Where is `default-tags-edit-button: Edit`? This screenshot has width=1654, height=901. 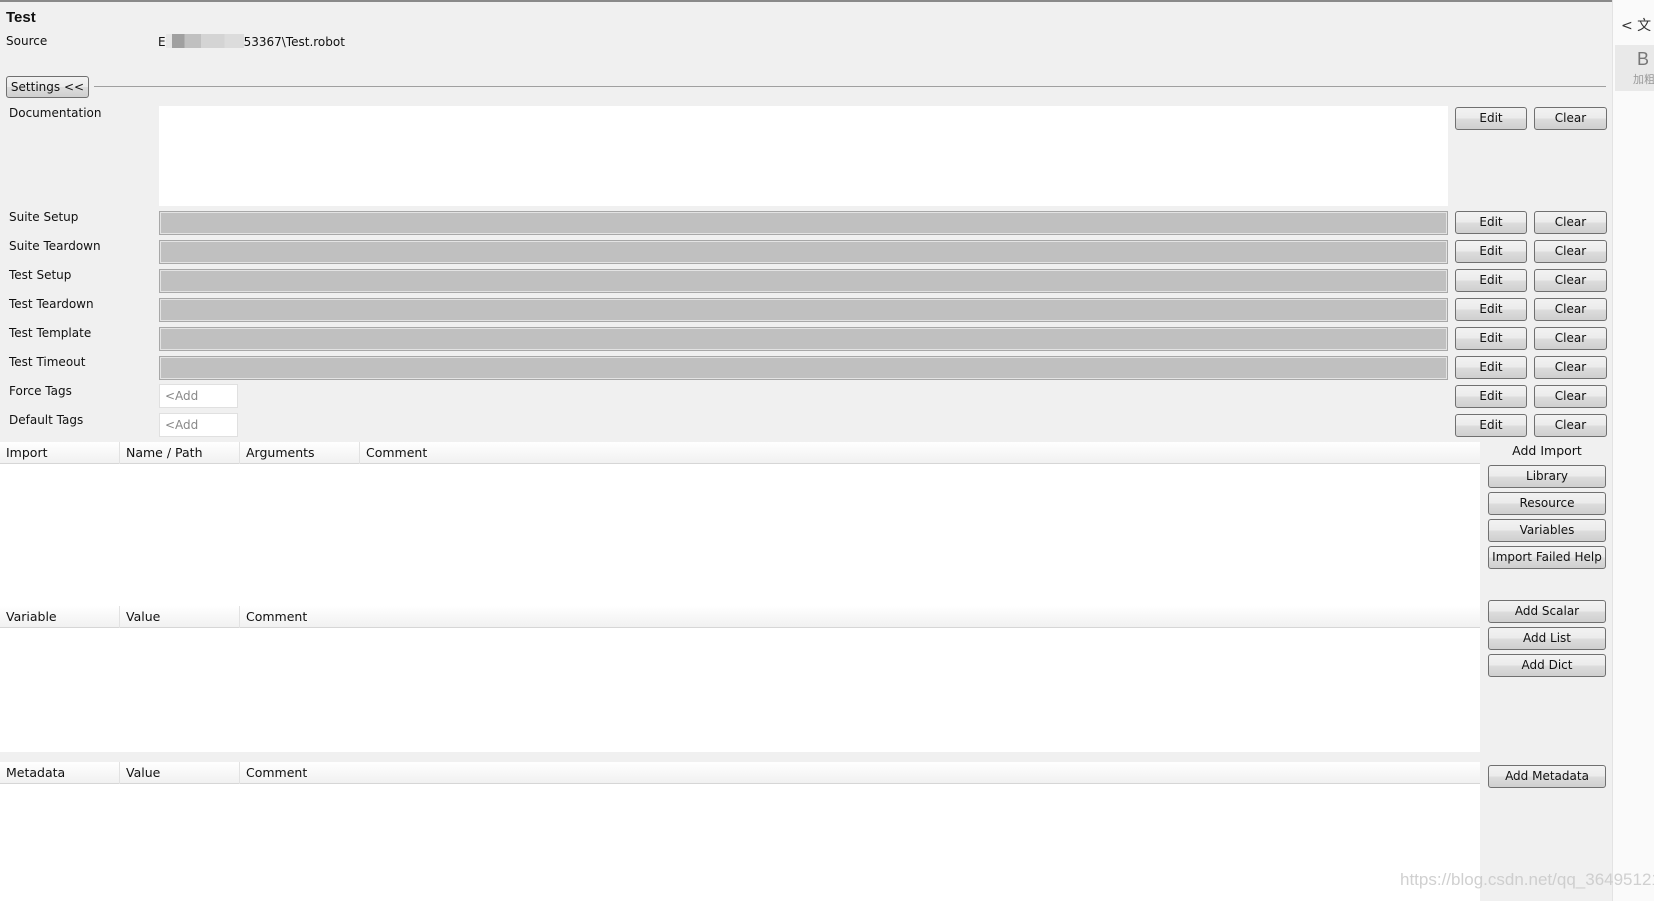
default-tags-edit-button: Edit is located at coordinates (1491, 425).